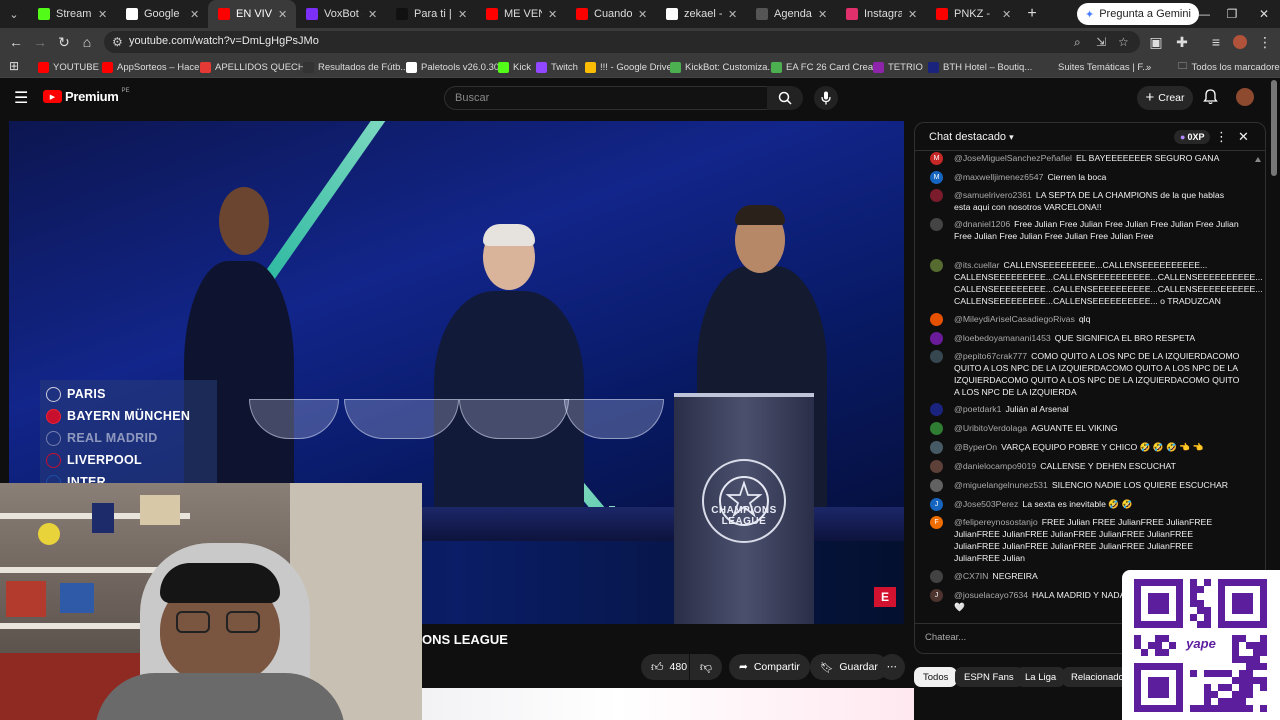 Image resolution: width=1280 pixels, height=720 pixels. I want to click on forward-icon: →, so click(40, 42).